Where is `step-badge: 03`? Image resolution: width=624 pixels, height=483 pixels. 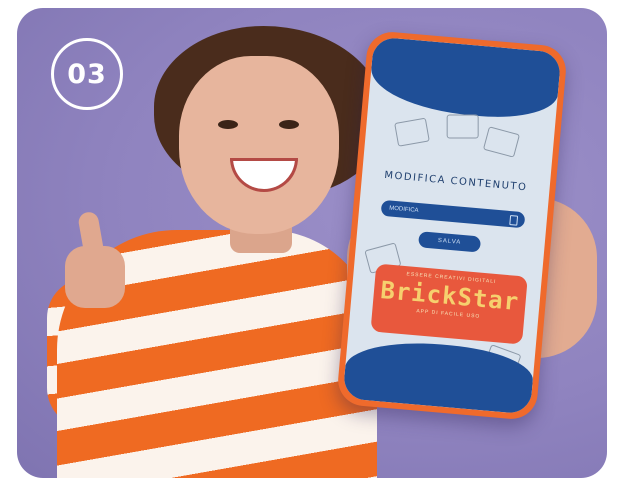
step-badge: 03 is located at coordinates (87, 74).